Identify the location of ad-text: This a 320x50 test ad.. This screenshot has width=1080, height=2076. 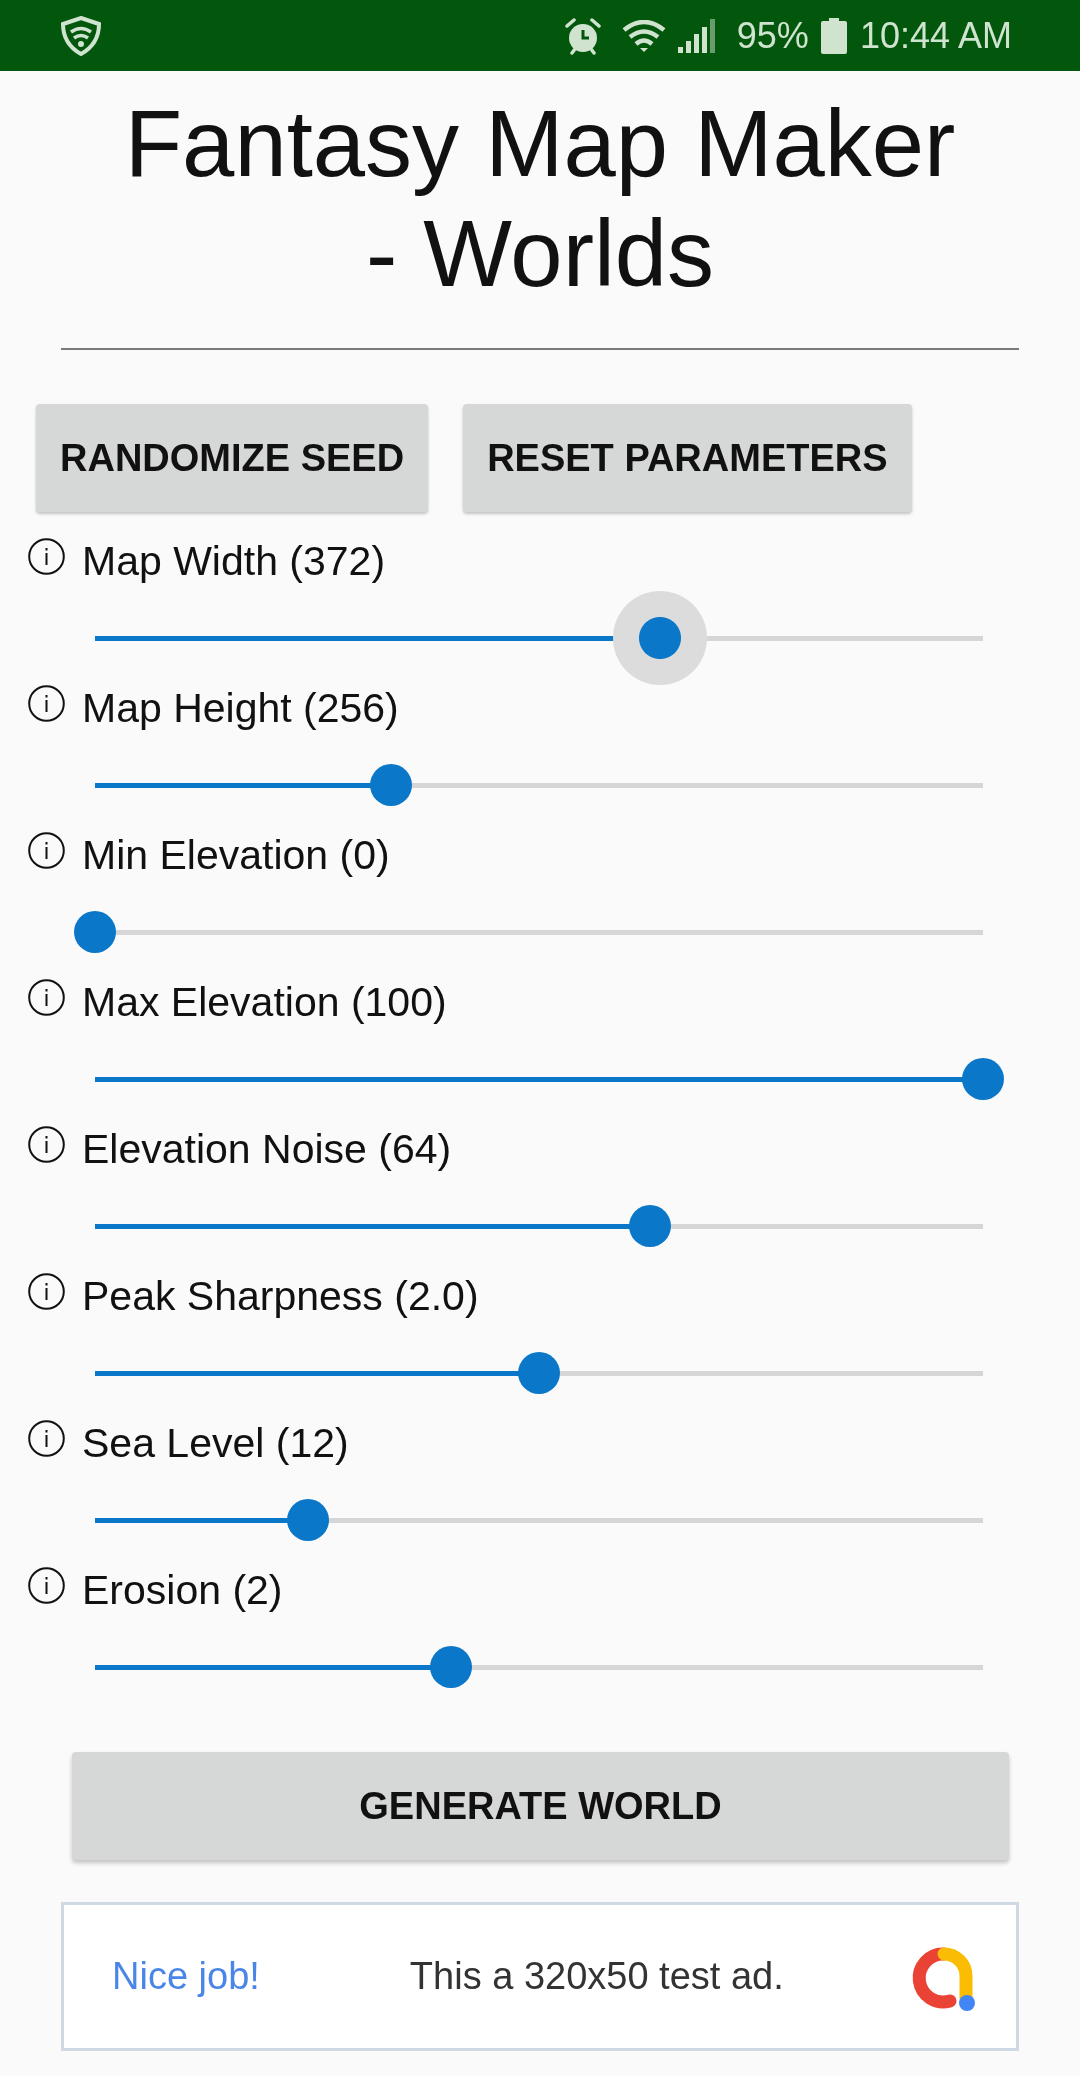
(596, 1976).